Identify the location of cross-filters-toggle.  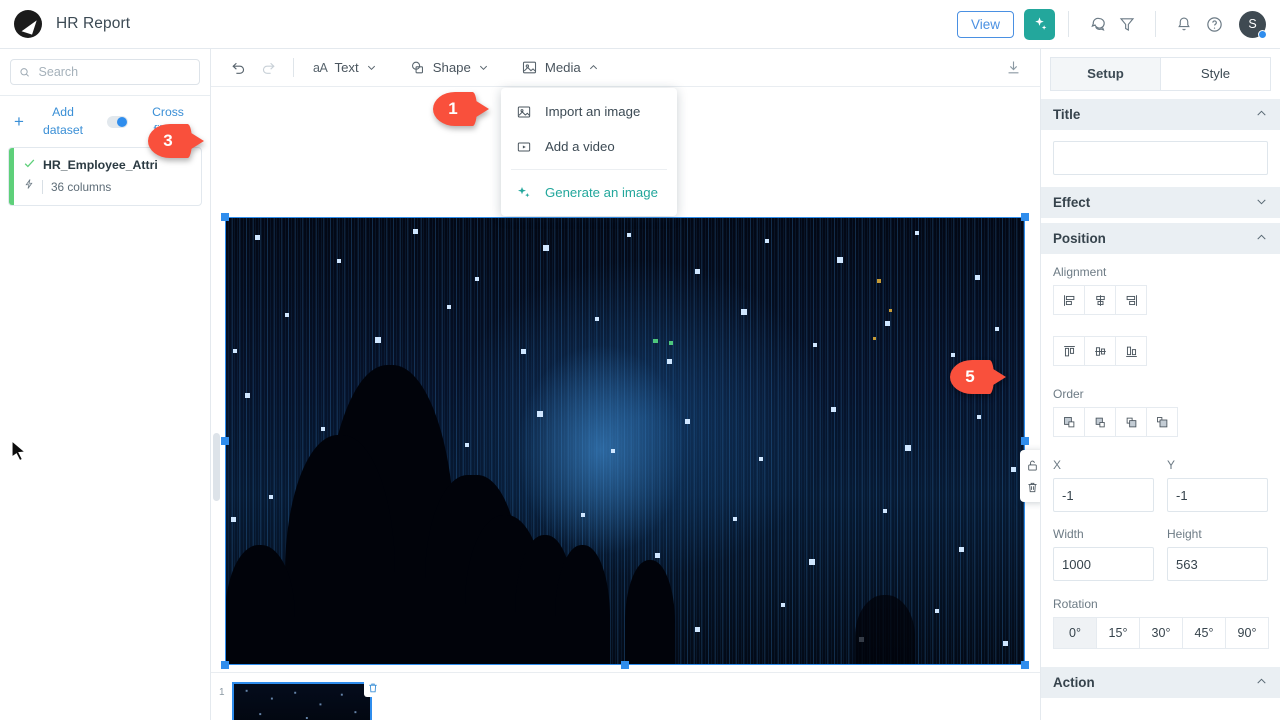
(117, 121).